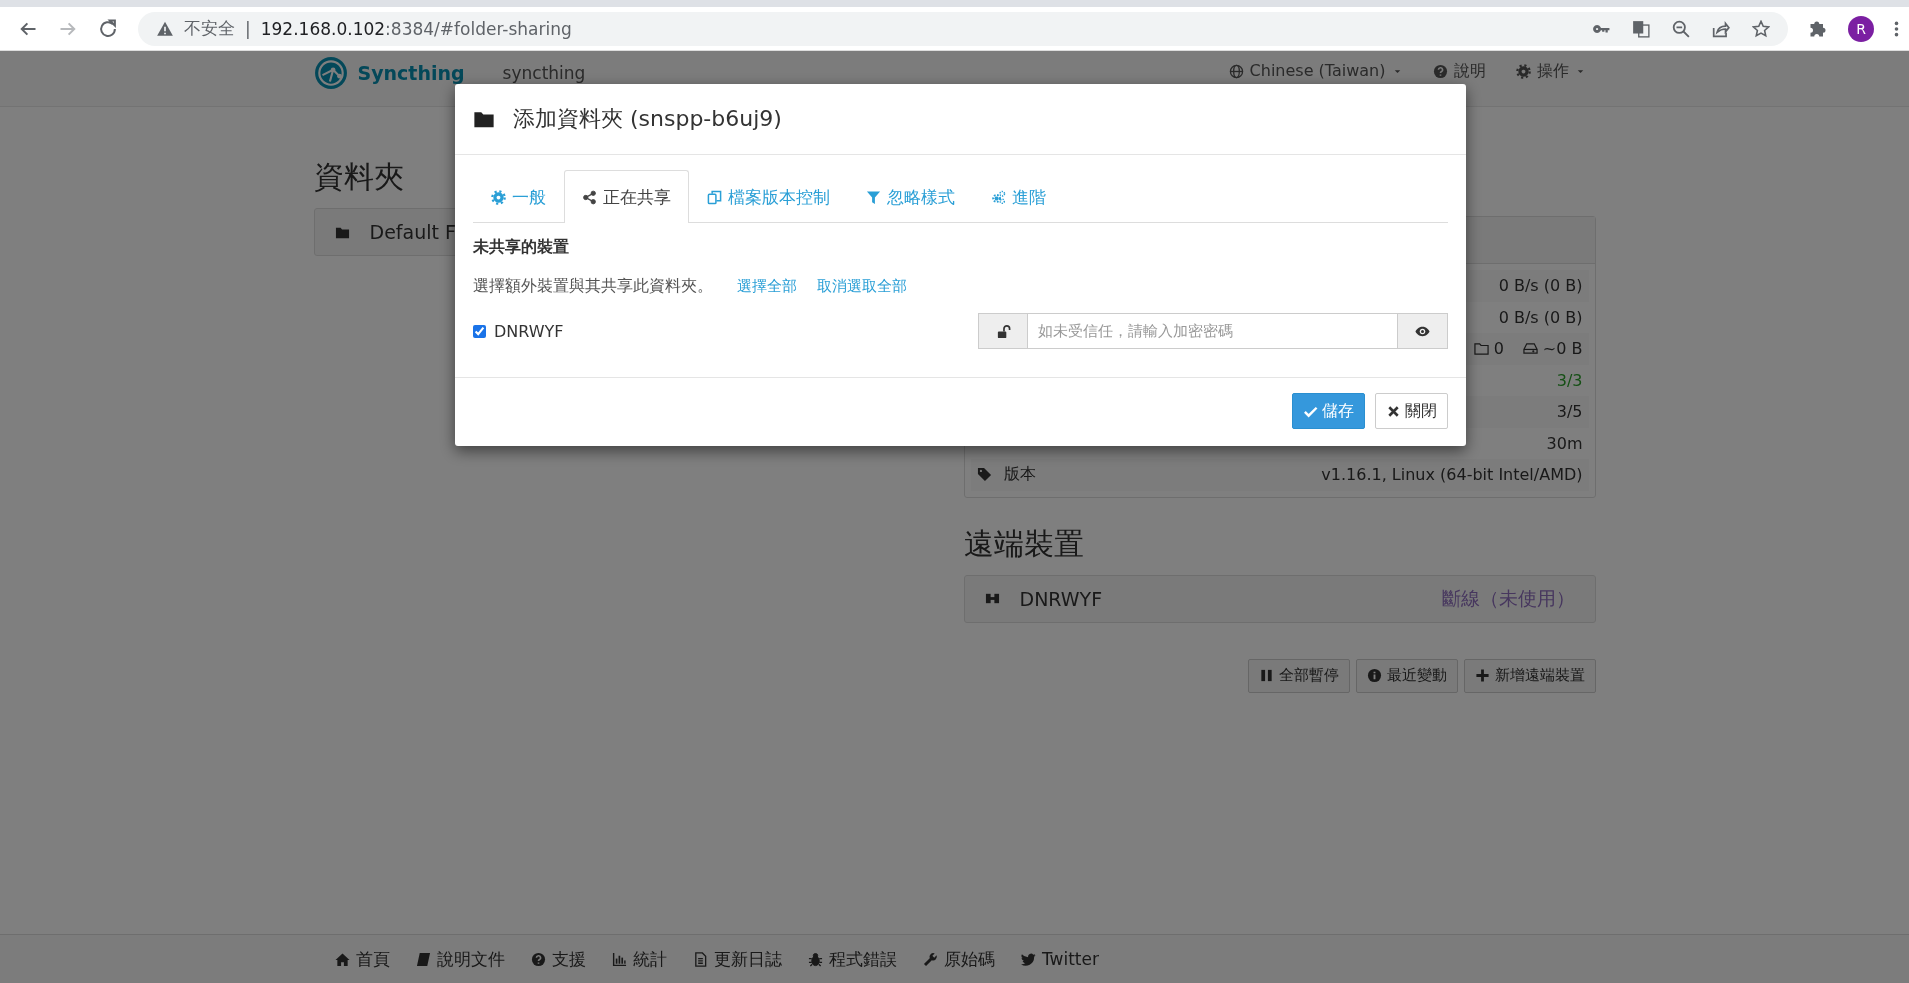 This screenshot has width=1909, height=983. I want to click on folder-count: 0, so click(1498, 349).